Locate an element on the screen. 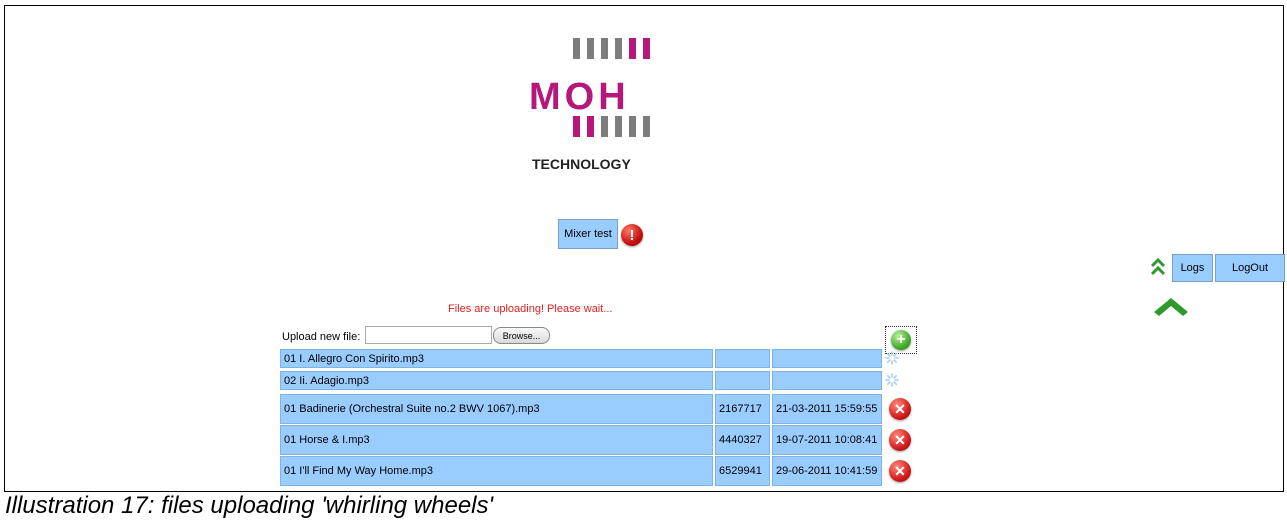  plus-circle-icon: + is located at coordinates (901, 340).